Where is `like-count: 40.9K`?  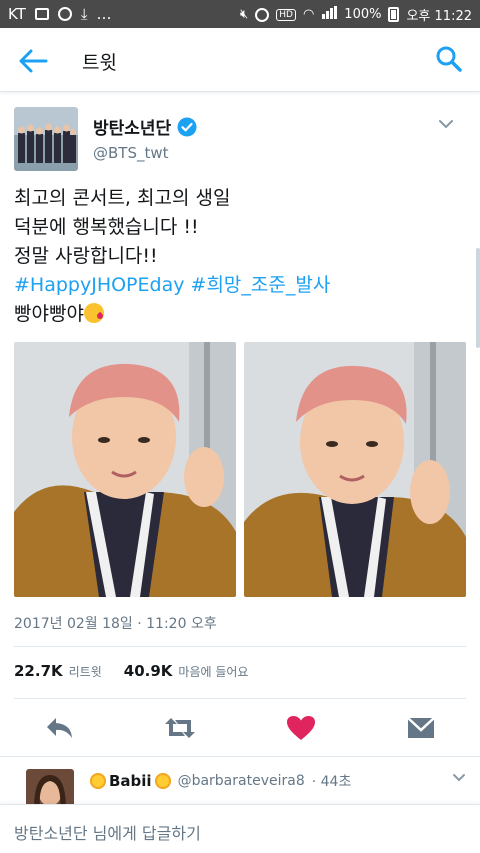
like-count: 40.9K is located at coordinates (148, 671).